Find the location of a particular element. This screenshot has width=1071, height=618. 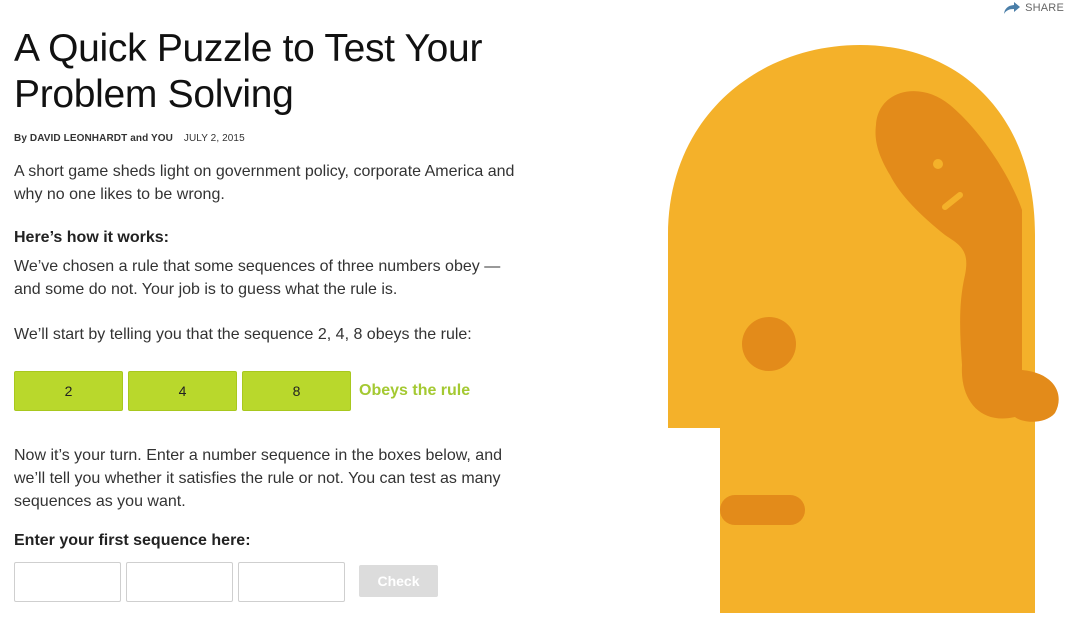

byline: By DAVID LEONHARDT and YOU JULY 2, 2015 is located at coordinates (129, 138).